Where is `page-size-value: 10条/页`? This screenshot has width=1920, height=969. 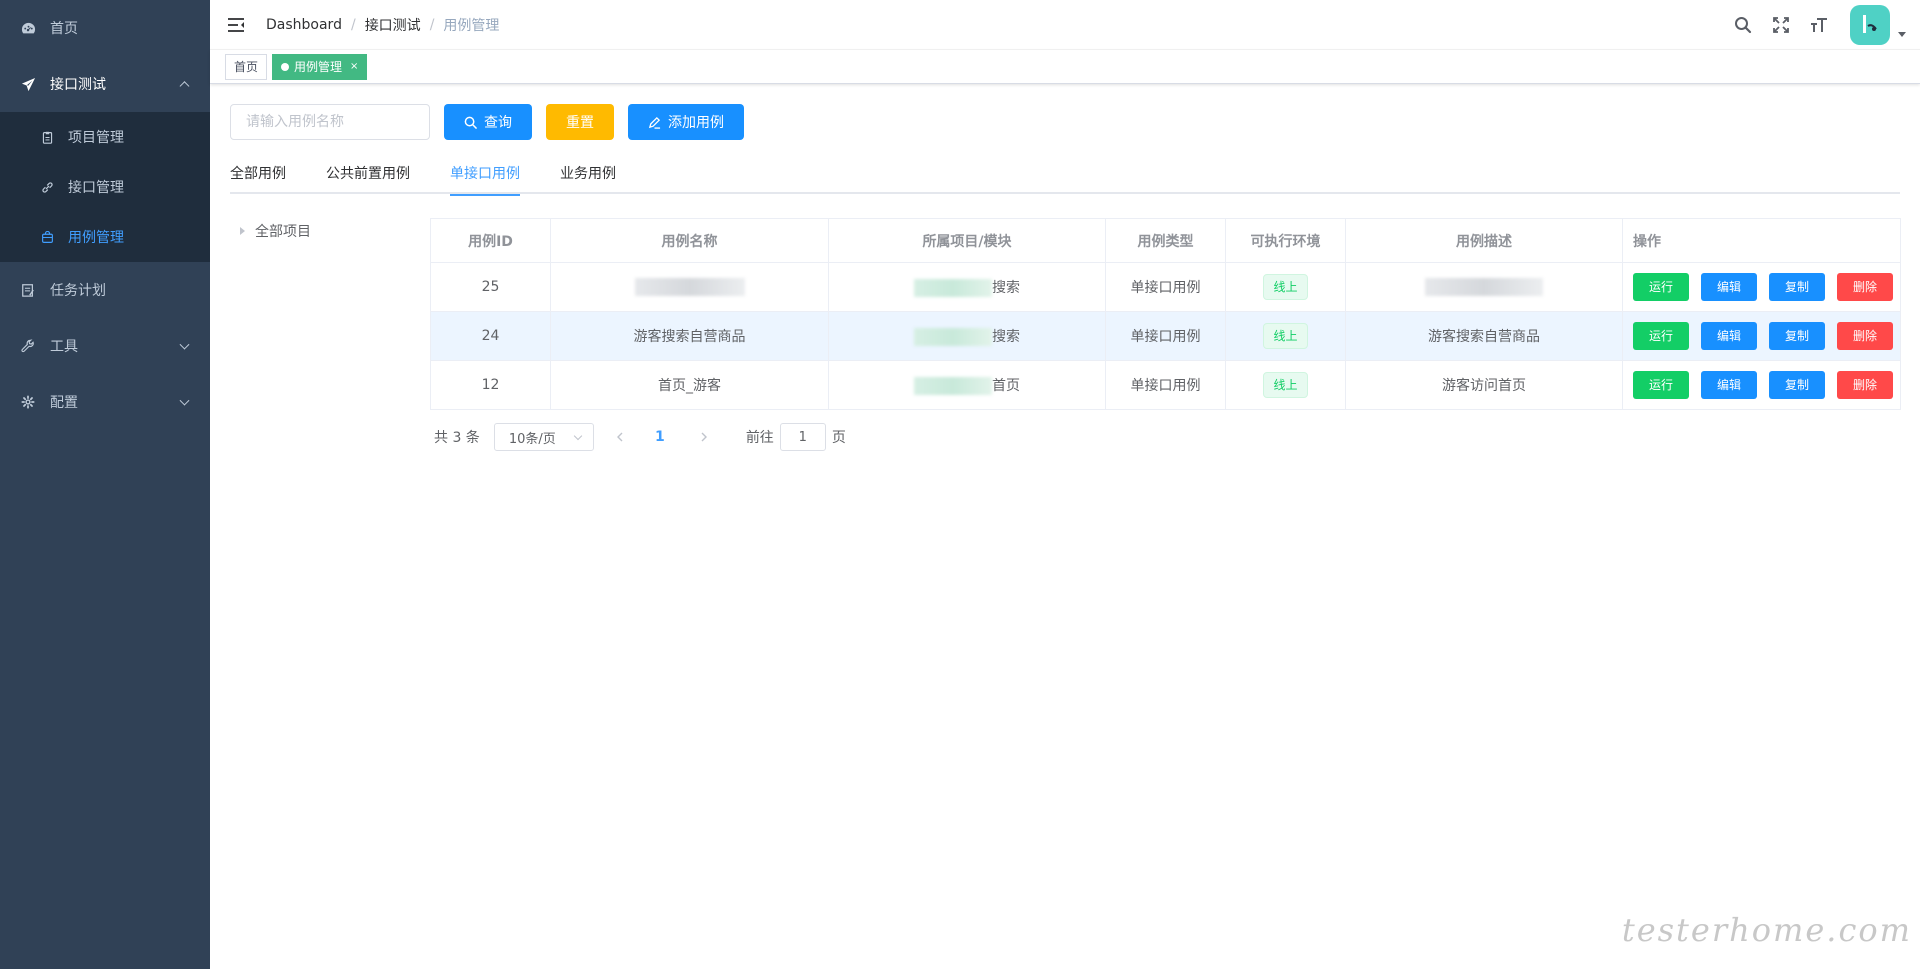
page-size-value: 10条/页 is located at coordinates (532, 439).